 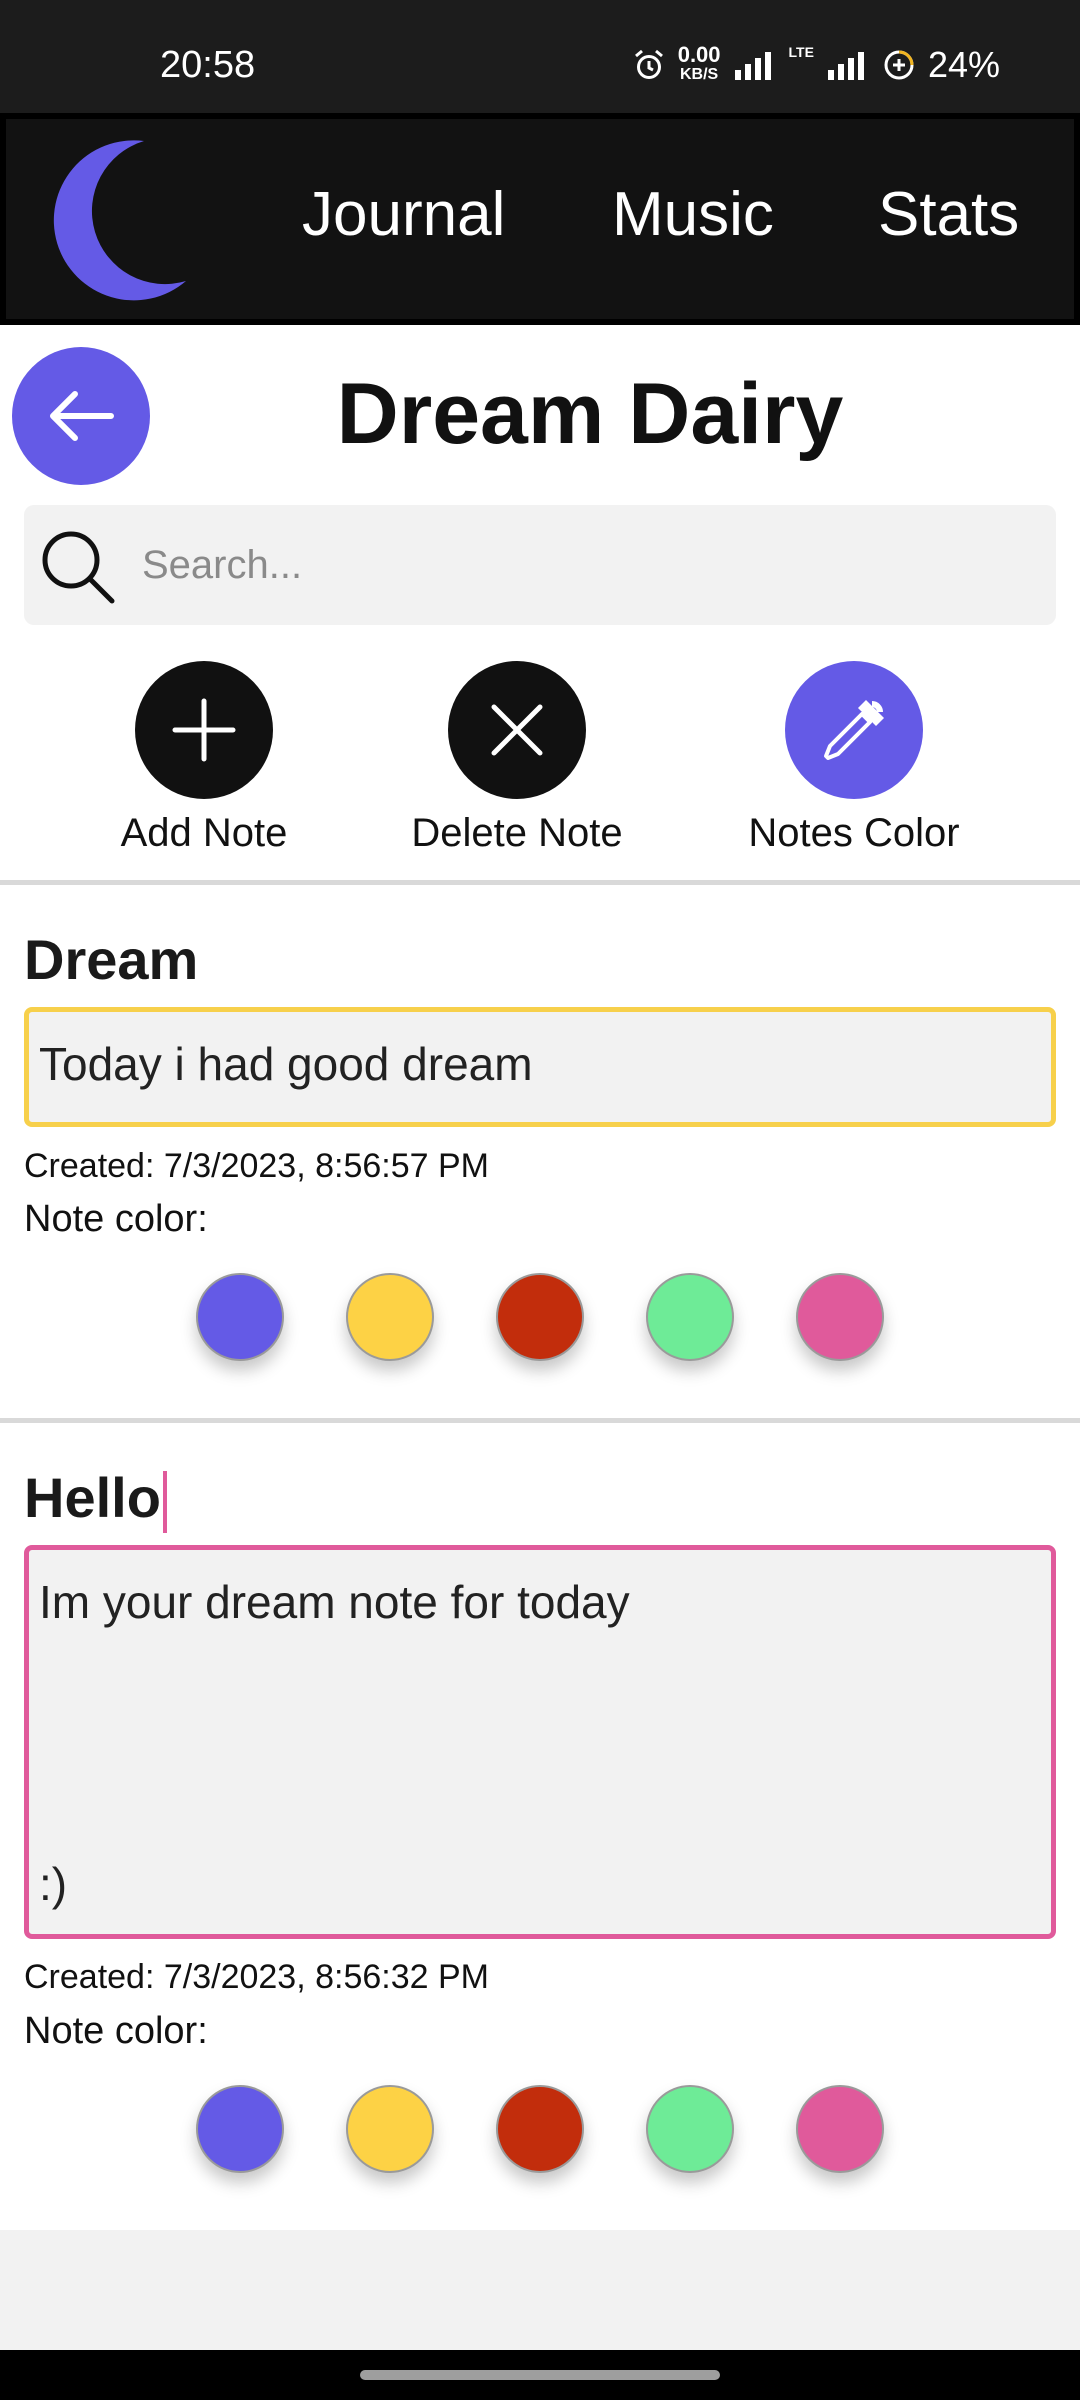 What do you see at coordinates (948, 214) in the screenshot?
I see `nav-stats: Stats` at bounding box center [948, 214].